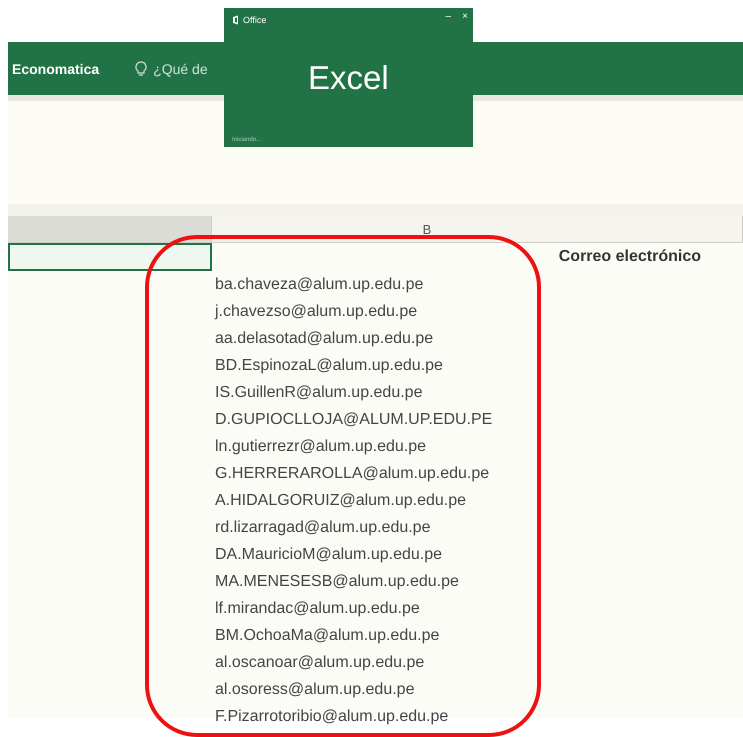  Describe the element at coordinates (348, 78) in the screenshot. I see `product-title: Excel` at that location.